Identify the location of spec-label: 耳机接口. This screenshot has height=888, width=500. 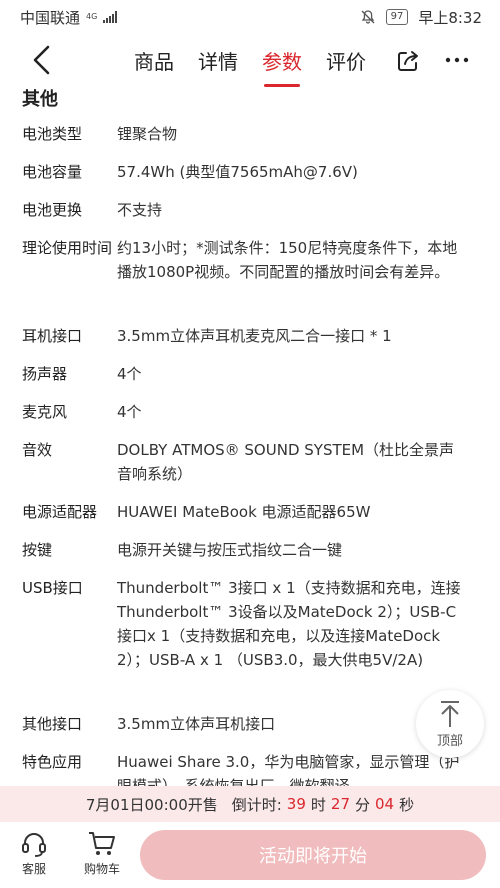
(52, 336).